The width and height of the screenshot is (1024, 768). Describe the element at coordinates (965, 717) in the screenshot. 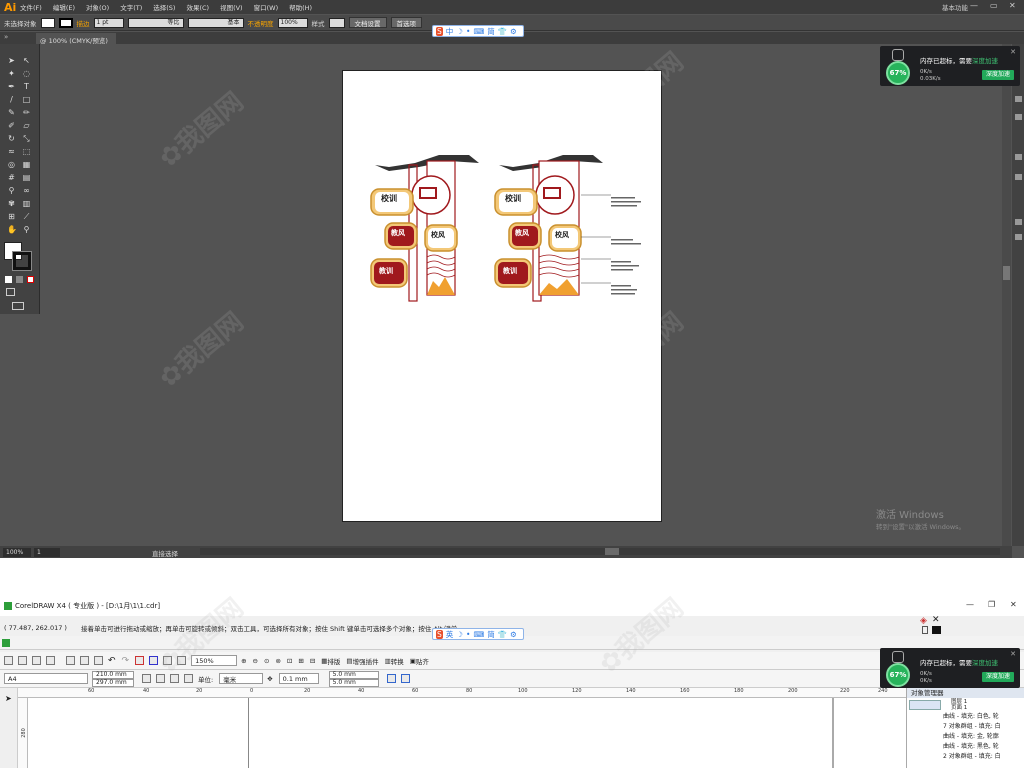

I see `om-object-row: 曲线 - 填充: 白色, 轮` at that location.